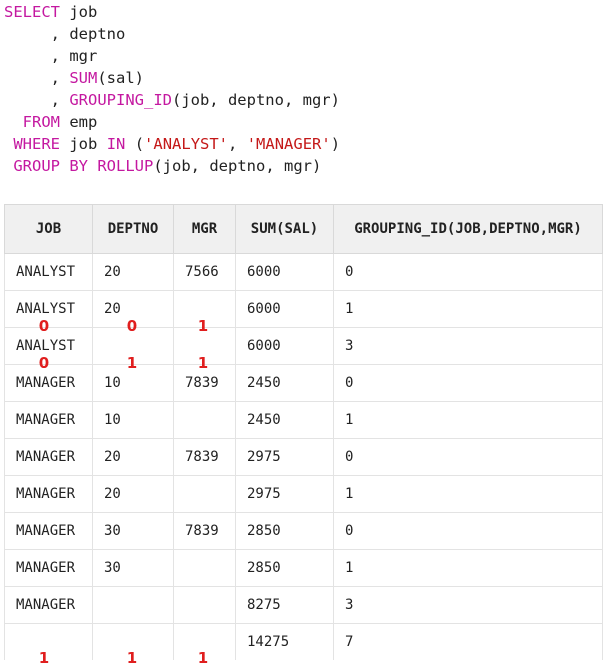 This screenshot has height=667, width=609. I want to click on sql-function: SUM, so click(83, 78).